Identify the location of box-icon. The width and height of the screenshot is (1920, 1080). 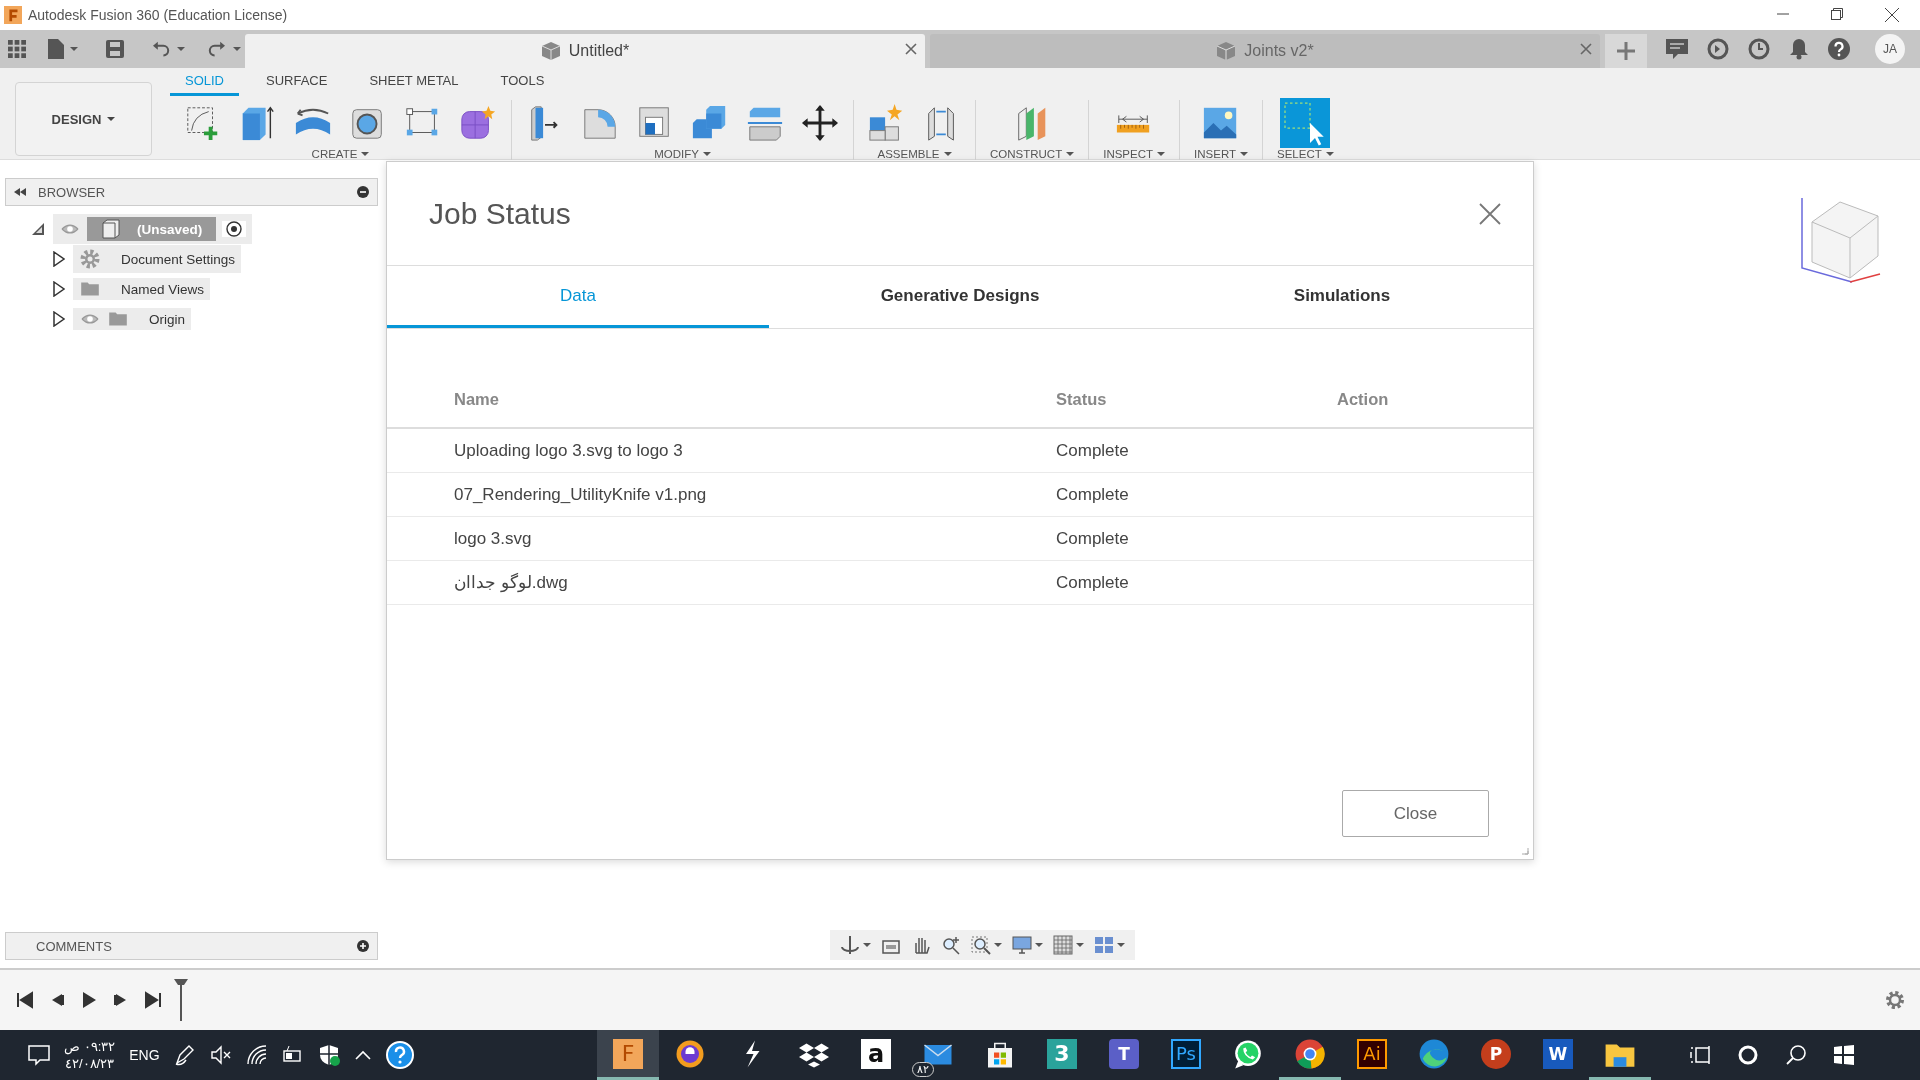
(111, 229).